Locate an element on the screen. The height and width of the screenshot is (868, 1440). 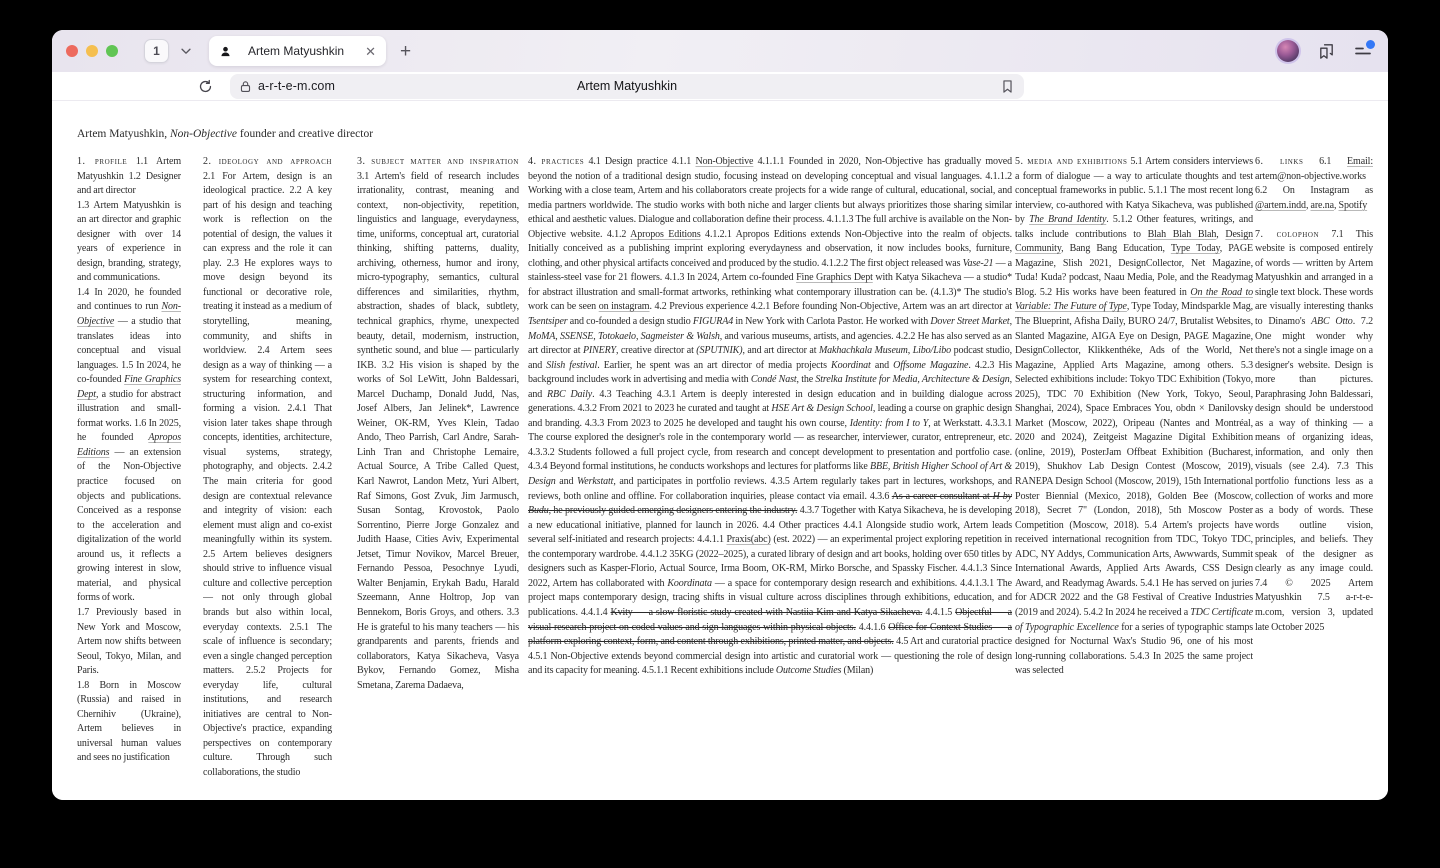
bookmark-icon is located at coordinates (1007, 86).